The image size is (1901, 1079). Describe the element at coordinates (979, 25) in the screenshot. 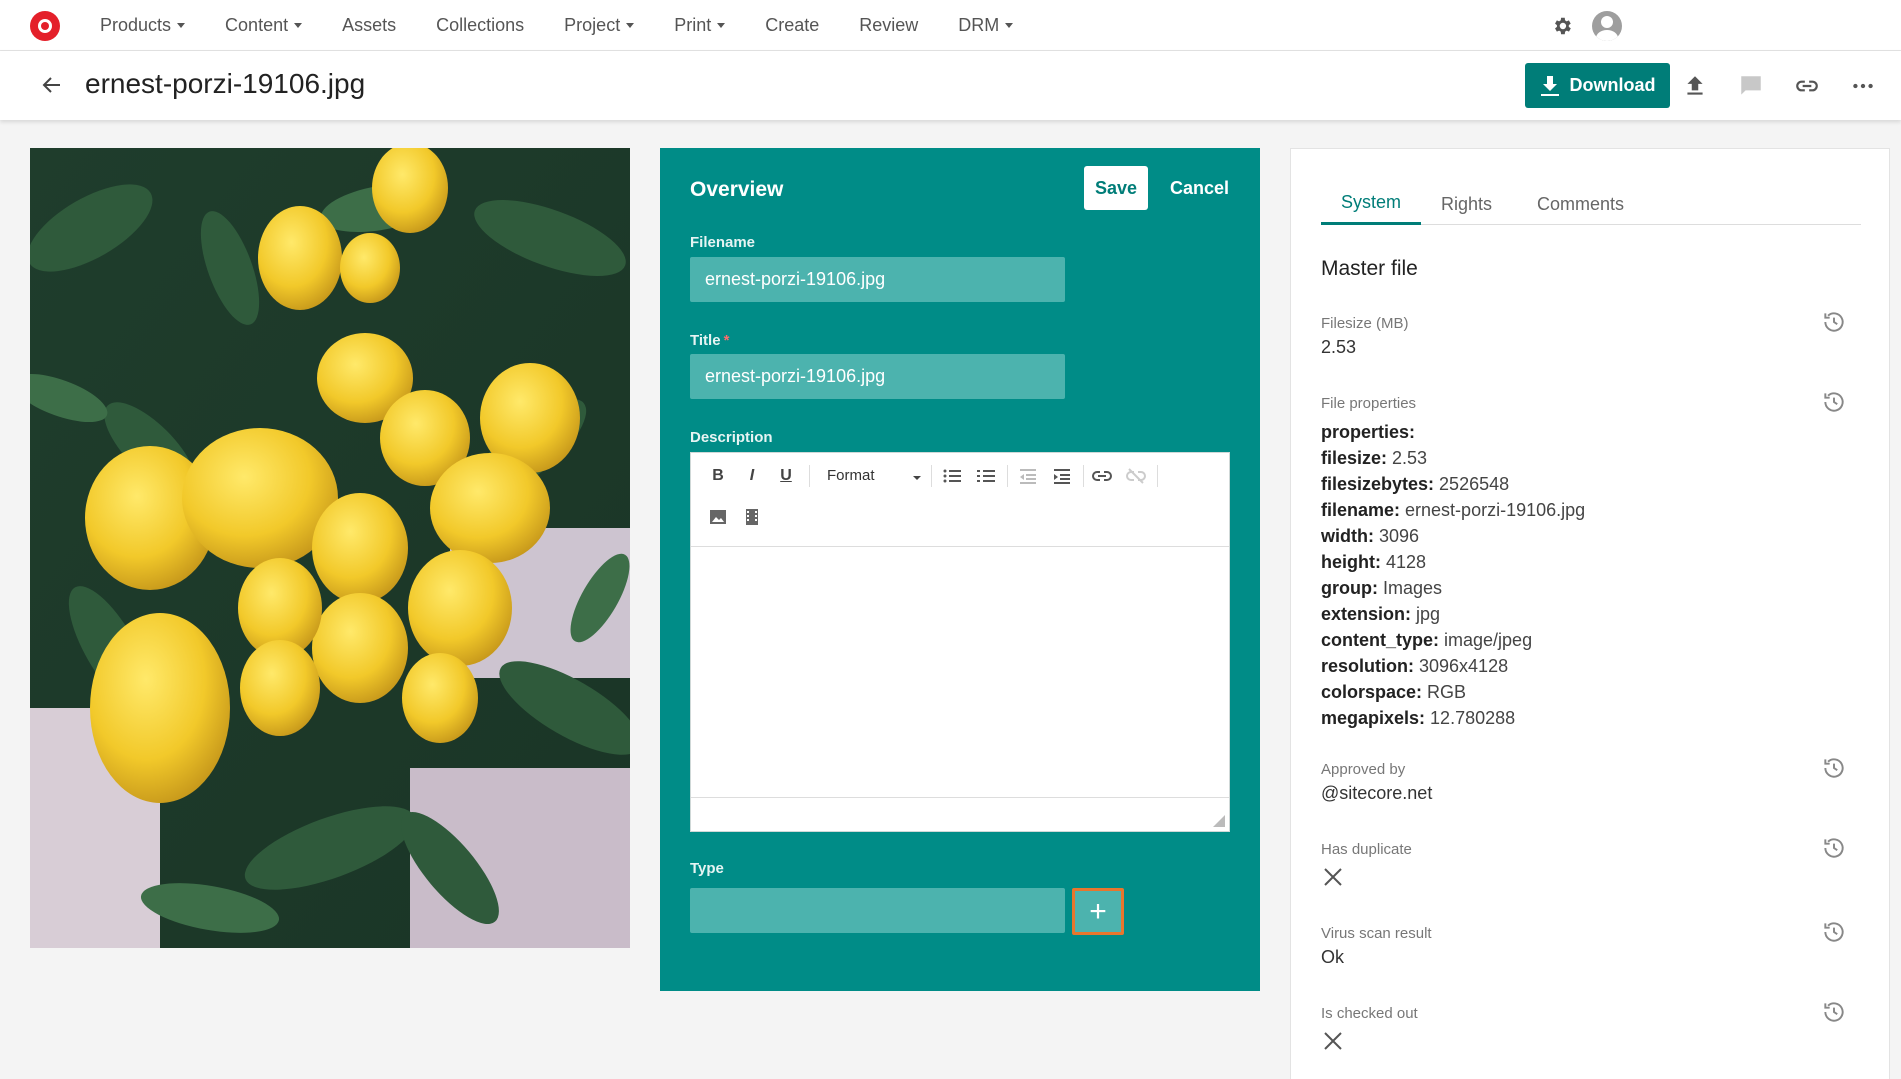

I see `nav-item-label: DRM` at that location.